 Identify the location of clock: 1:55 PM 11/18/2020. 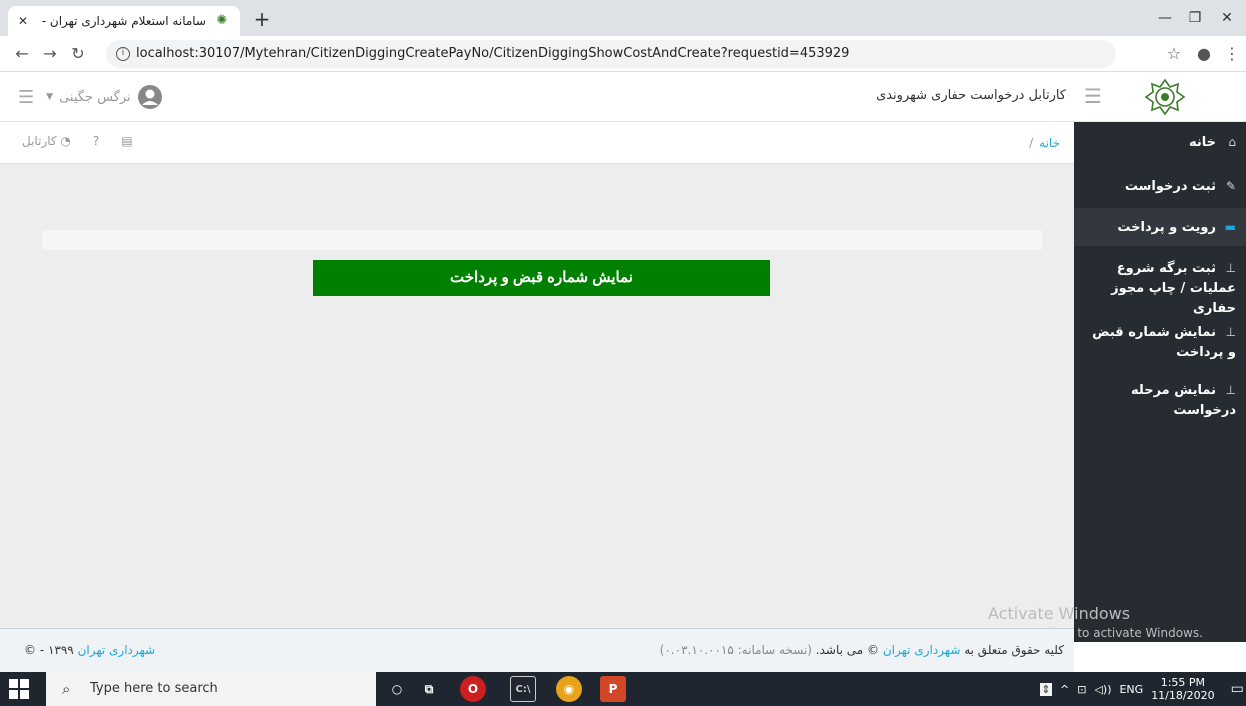
(1182, 689).